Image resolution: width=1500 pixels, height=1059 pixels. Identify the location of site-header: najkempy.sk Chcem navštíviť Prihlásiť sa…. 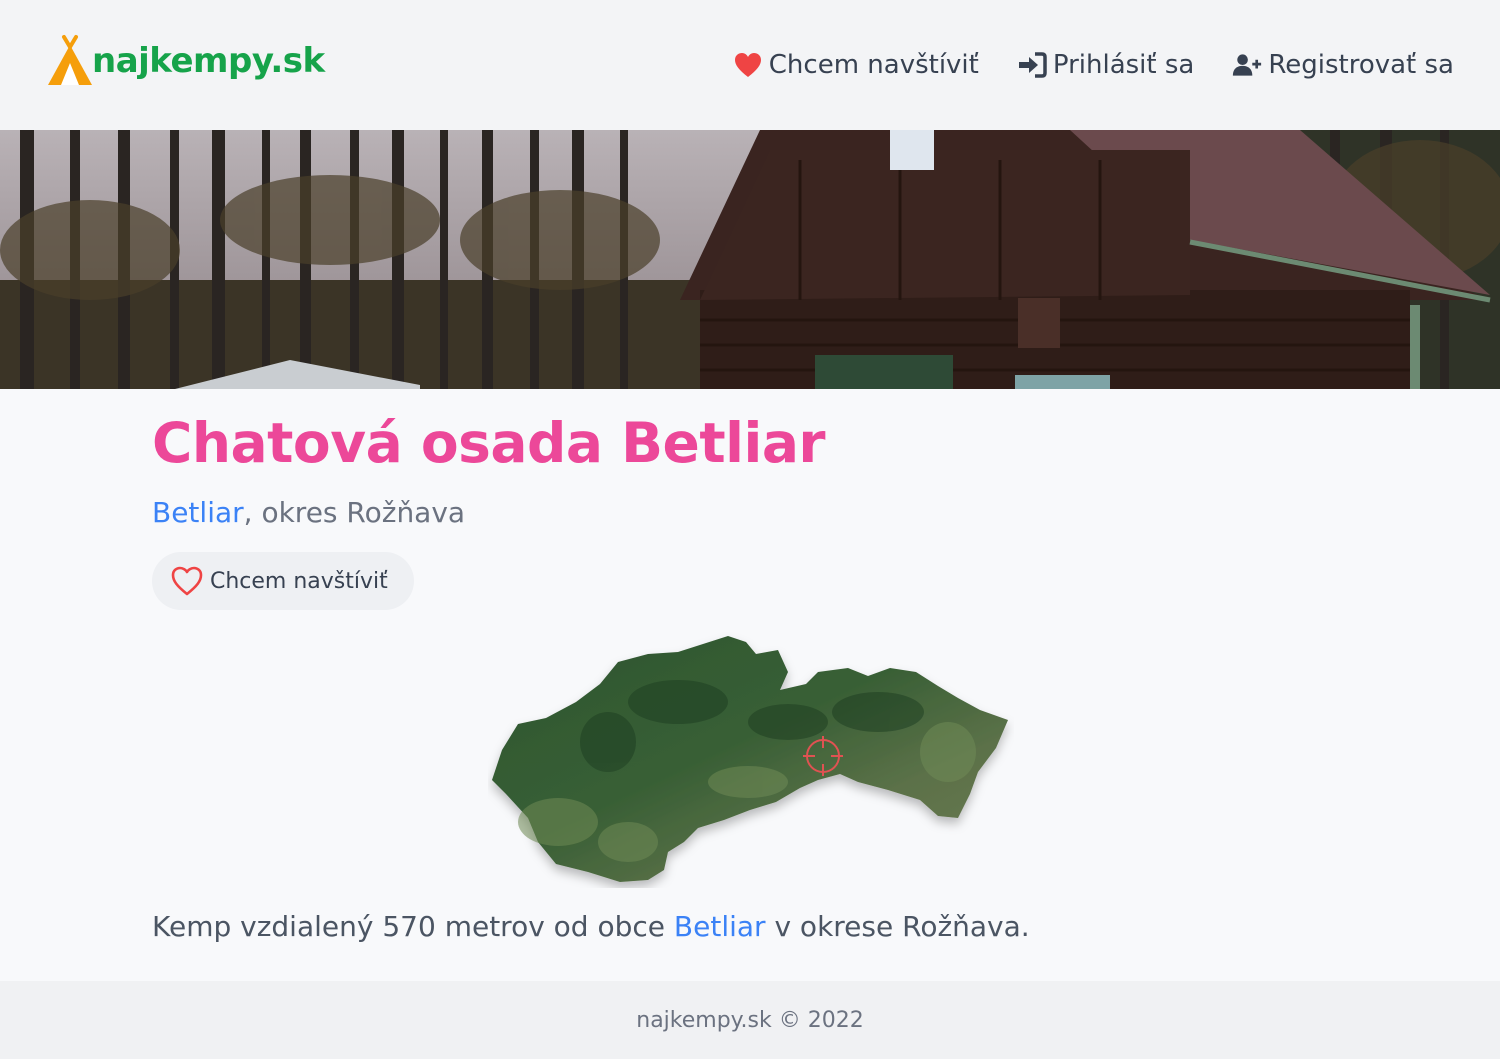
(750, 65).